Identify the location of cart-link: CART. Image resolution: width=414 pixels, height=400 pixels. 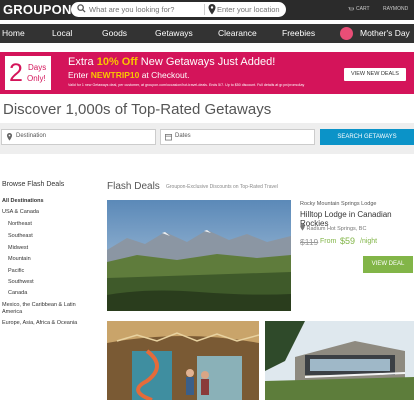
(359, 9).